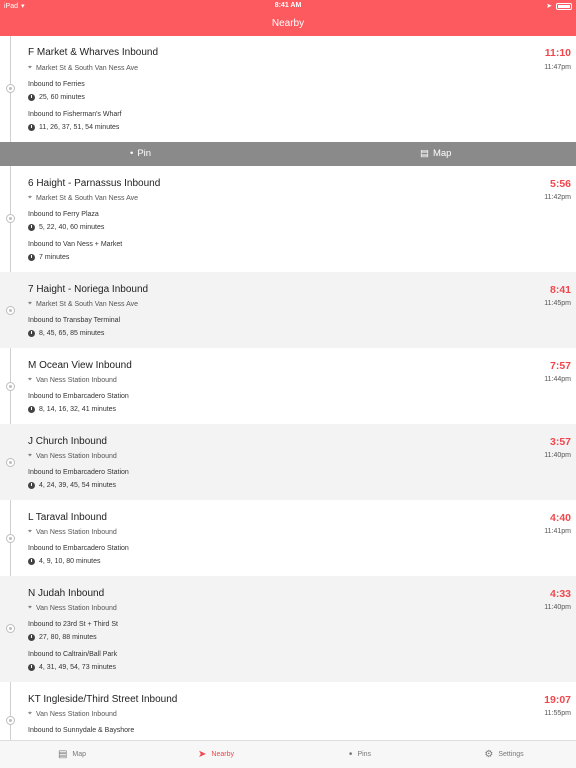  Describe the element at coordinates (560, 442) in the screenshot. I see `arrival-time: 3:57` at that location.